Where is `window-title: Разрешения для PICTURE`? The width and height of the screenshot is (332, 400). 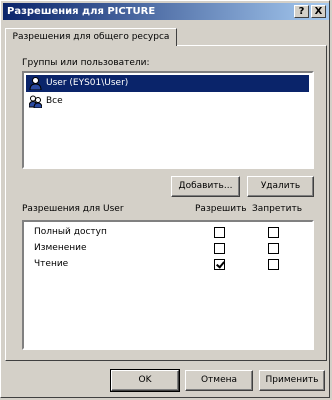 window-title: Разрешения для PICTURE is located at coordinates (81, 11).